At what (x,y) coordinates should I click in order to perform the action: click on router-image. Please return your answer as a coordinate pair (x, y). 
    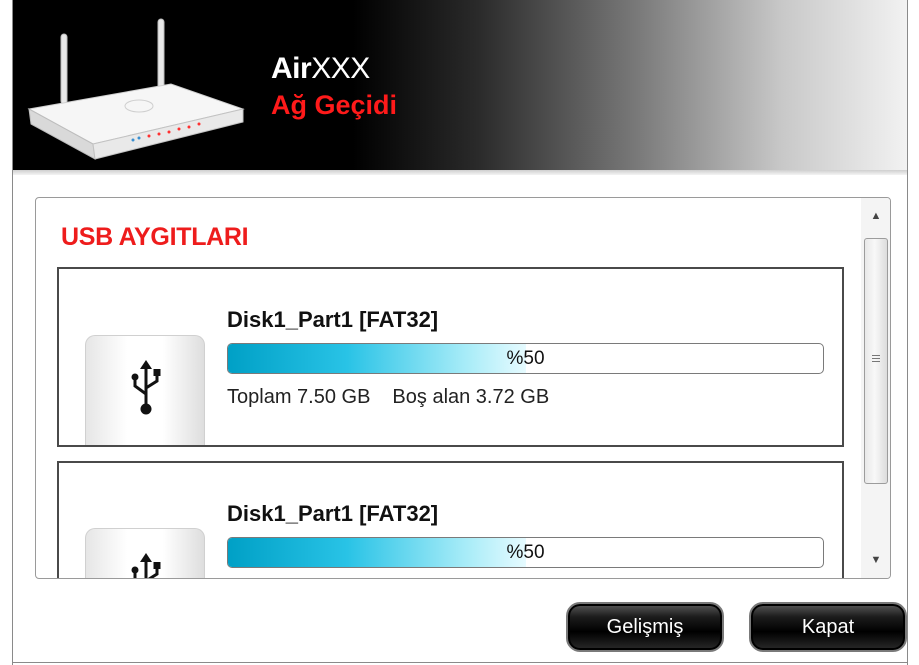
    Looking at the image, I should click on (136, 89).